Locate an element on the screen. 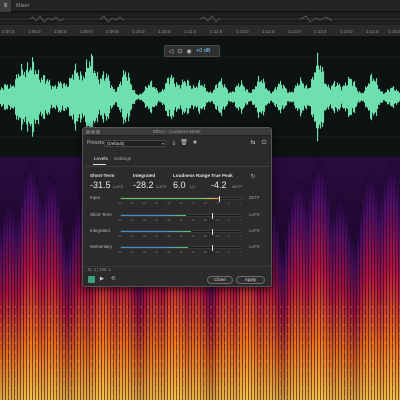  overview-strip is located at coordinates (200, 19).